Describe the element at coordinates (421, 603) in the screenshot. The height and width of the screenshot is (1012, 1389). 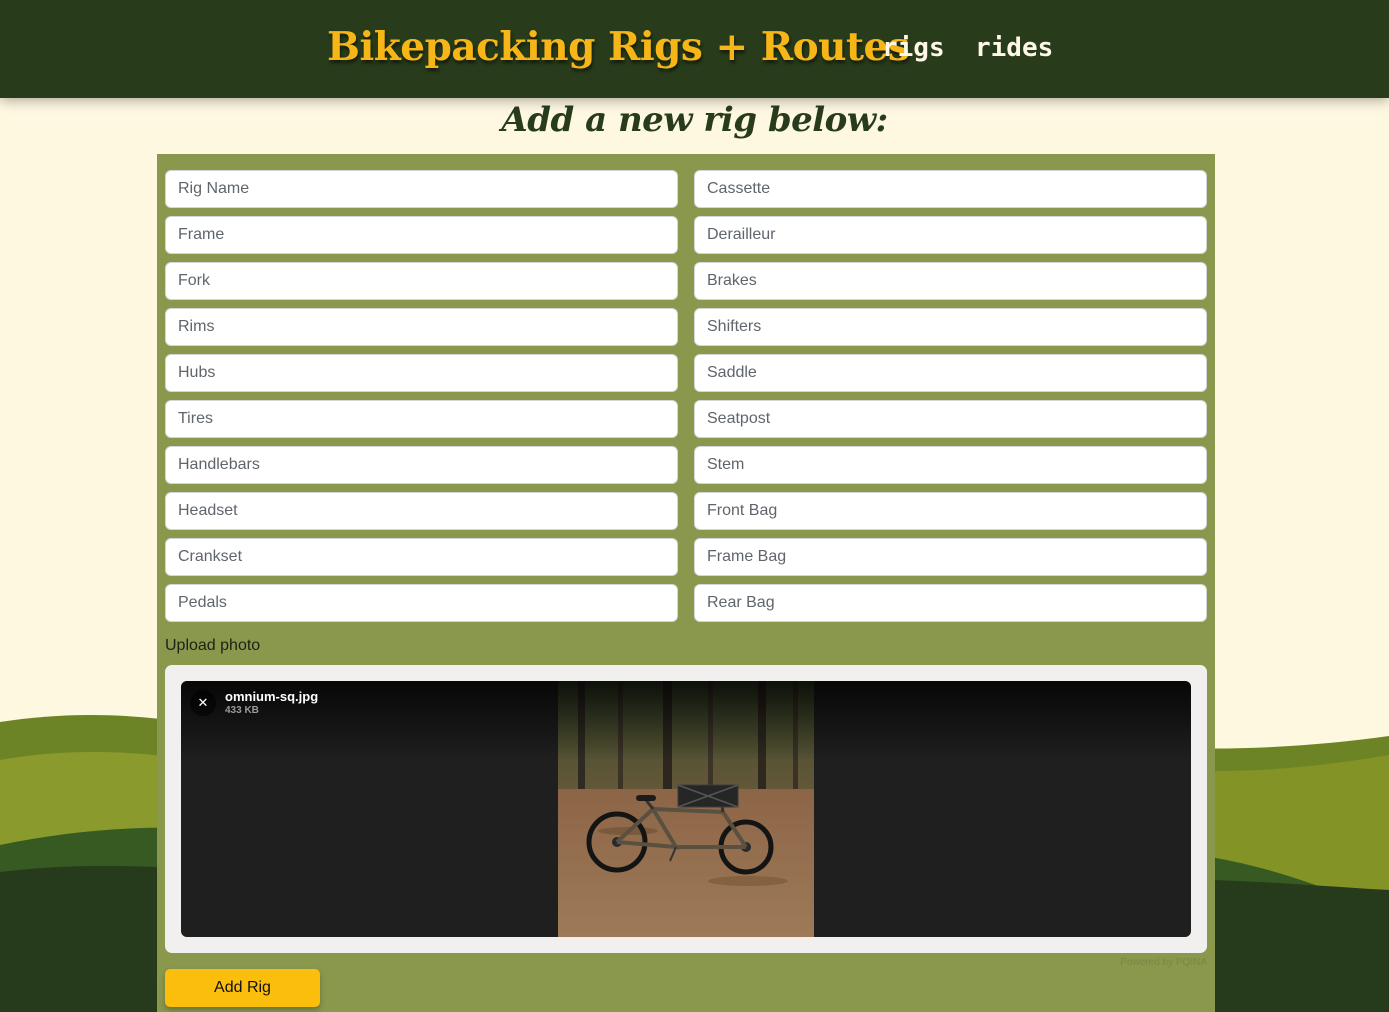
I see `pedals-field` at that location.